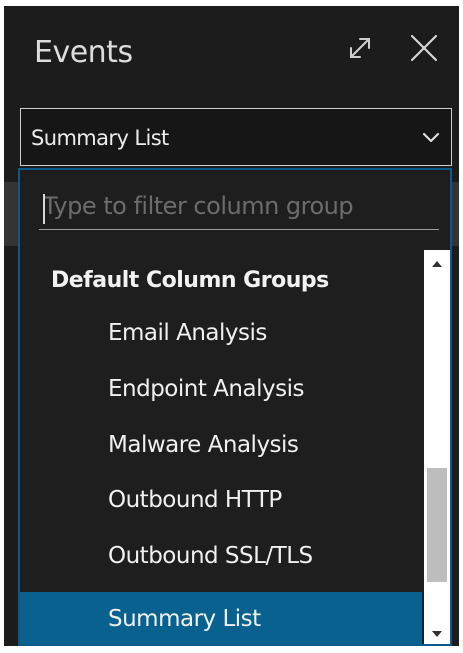  I want to click on group-header: Default Column Groups, so click(190, 280).